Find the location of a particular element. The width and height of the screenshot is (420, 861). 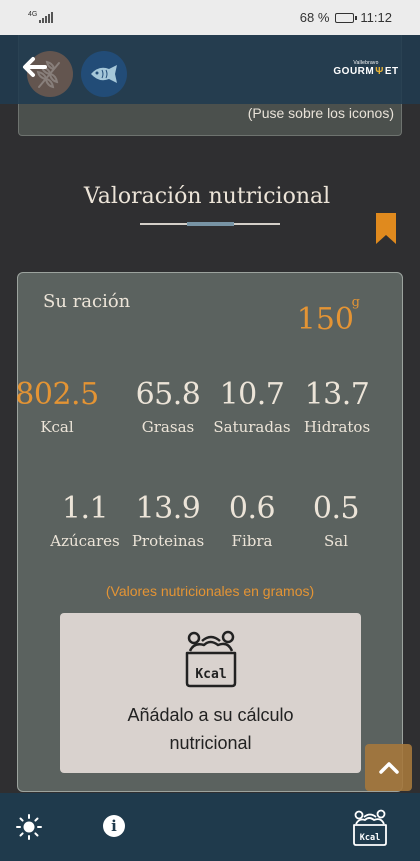

nutrient-hidratos: 13.7 Hidratos is located at coordinates (337, 406).